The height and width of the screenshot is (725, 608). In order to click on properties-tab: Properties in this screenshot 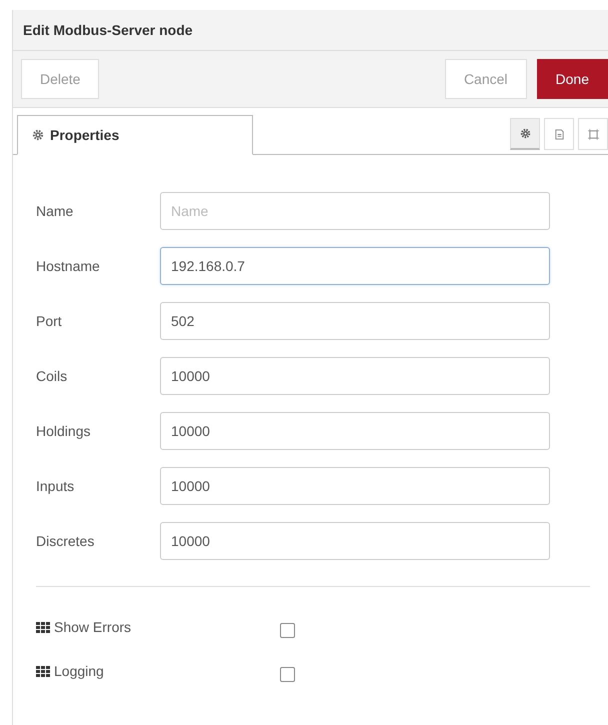, I will do `click(135, 135)`.